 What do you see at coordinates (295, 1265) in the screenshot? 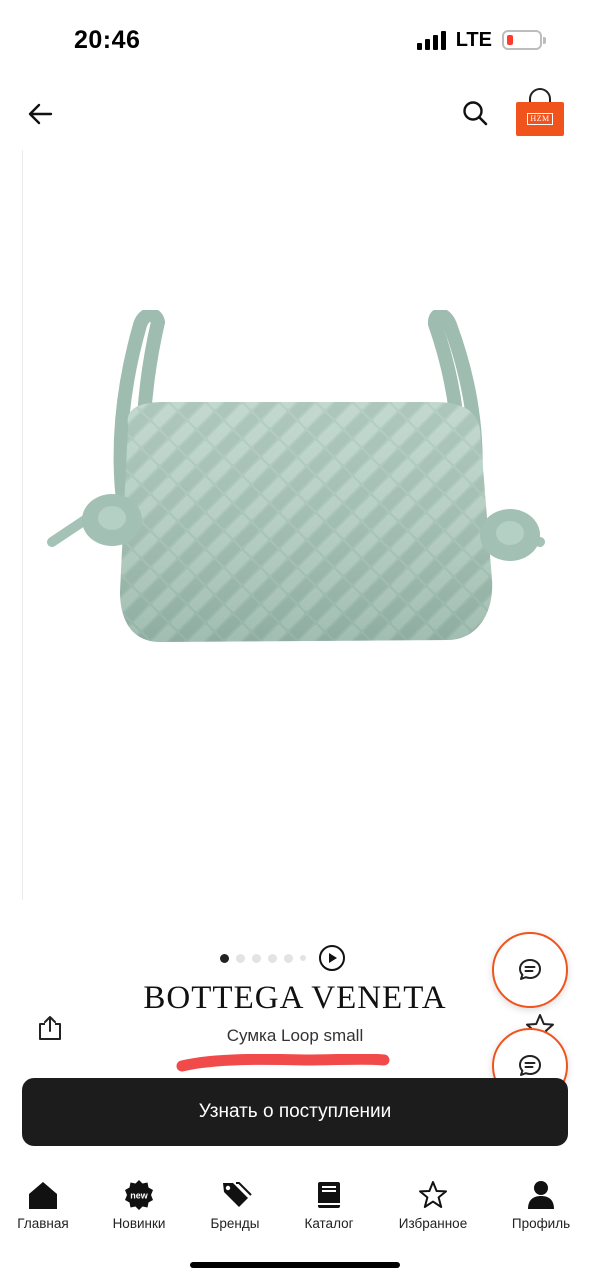
I see `home-indicator` at bounding box center [295, 1265].